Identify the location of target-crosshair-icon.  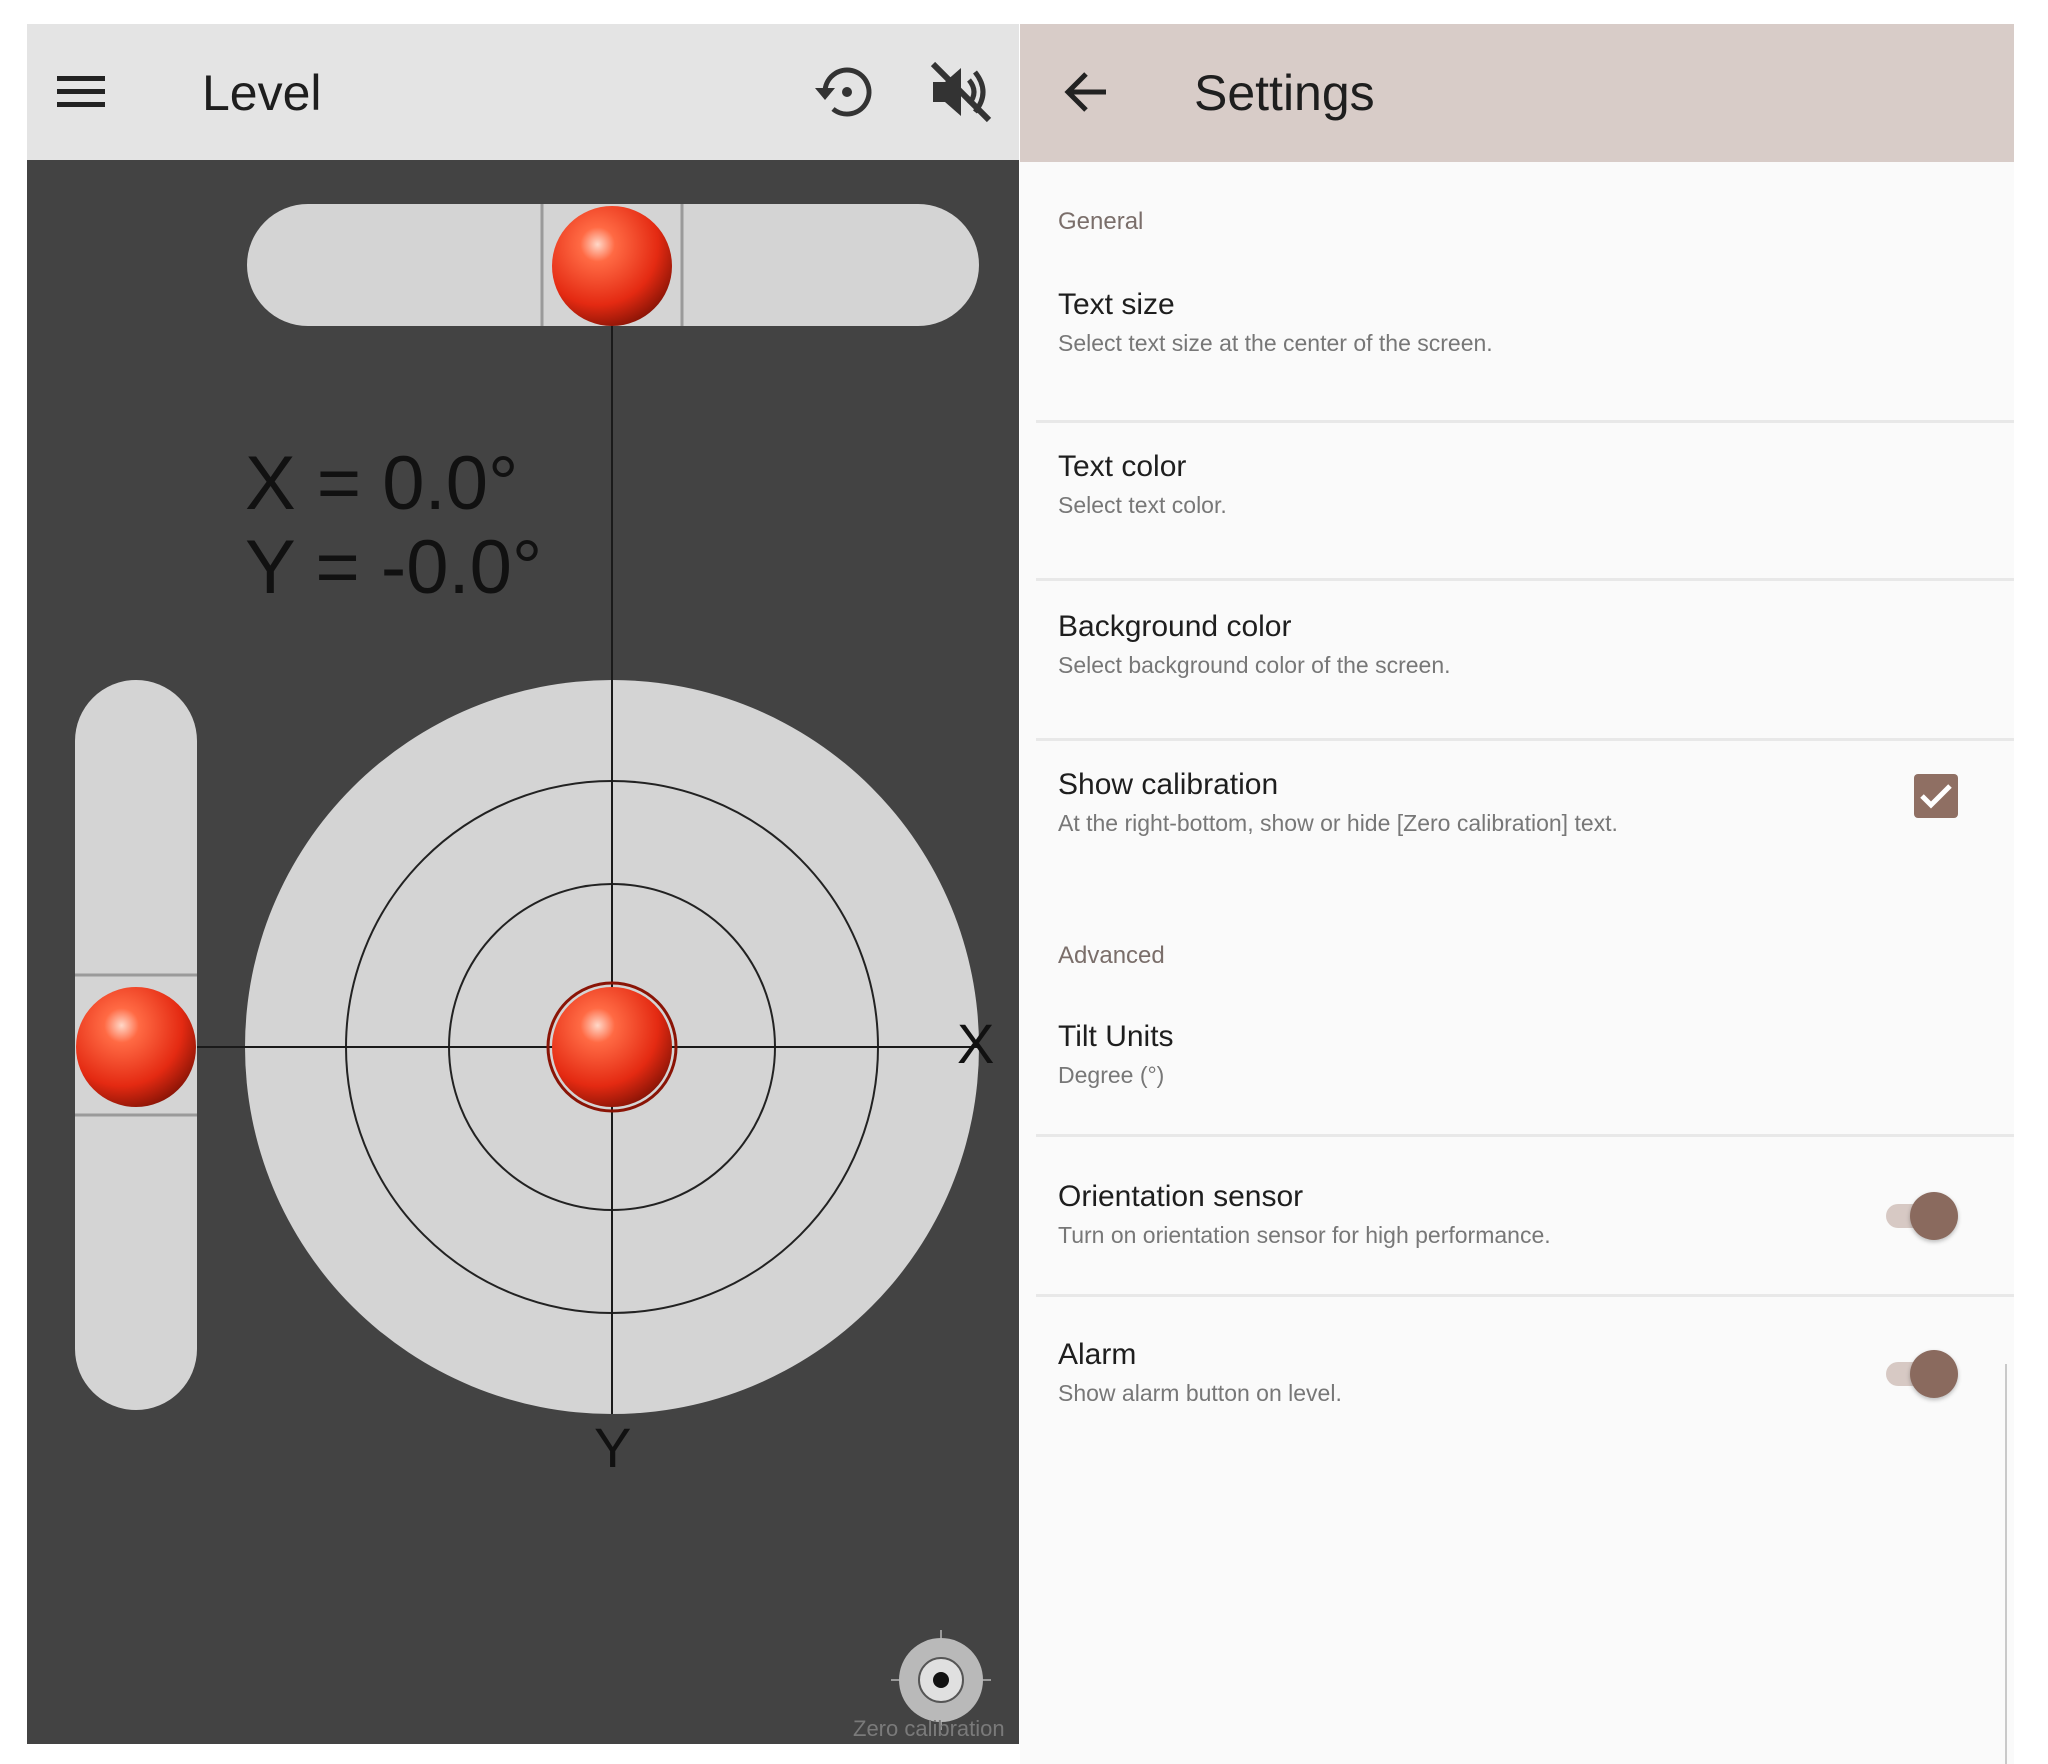
(941, 1680).